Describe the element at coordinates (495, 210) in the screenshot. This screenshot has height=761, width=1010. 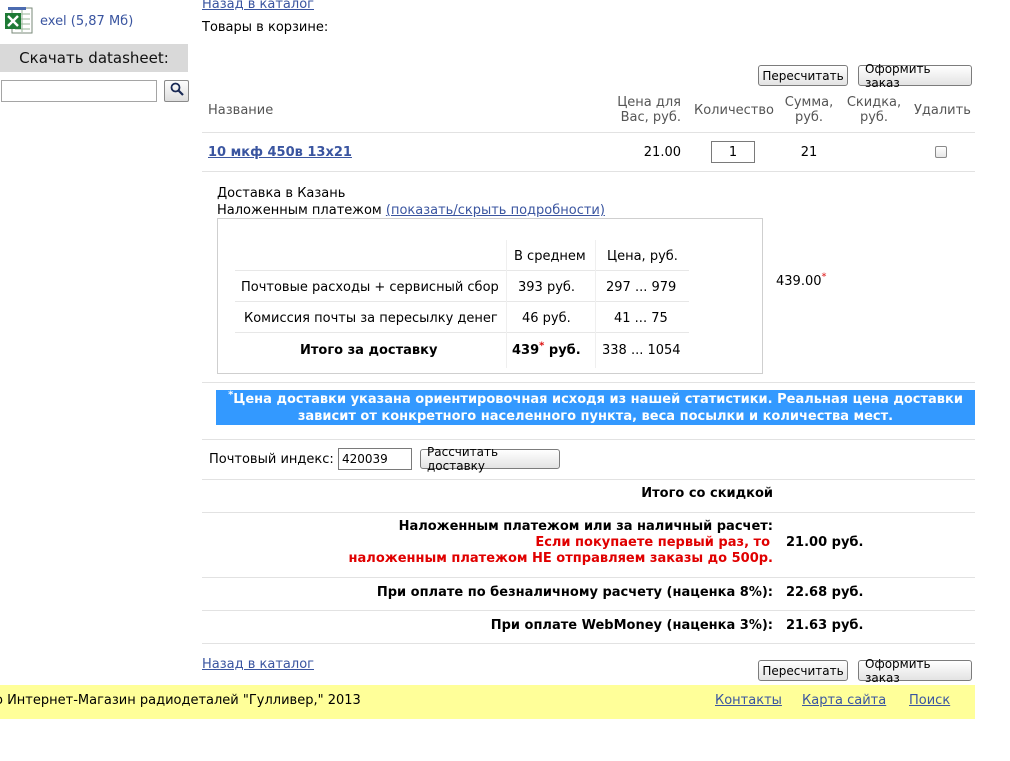
I see `toggle-details-link: (показать/скрыть подробности)` at that location.